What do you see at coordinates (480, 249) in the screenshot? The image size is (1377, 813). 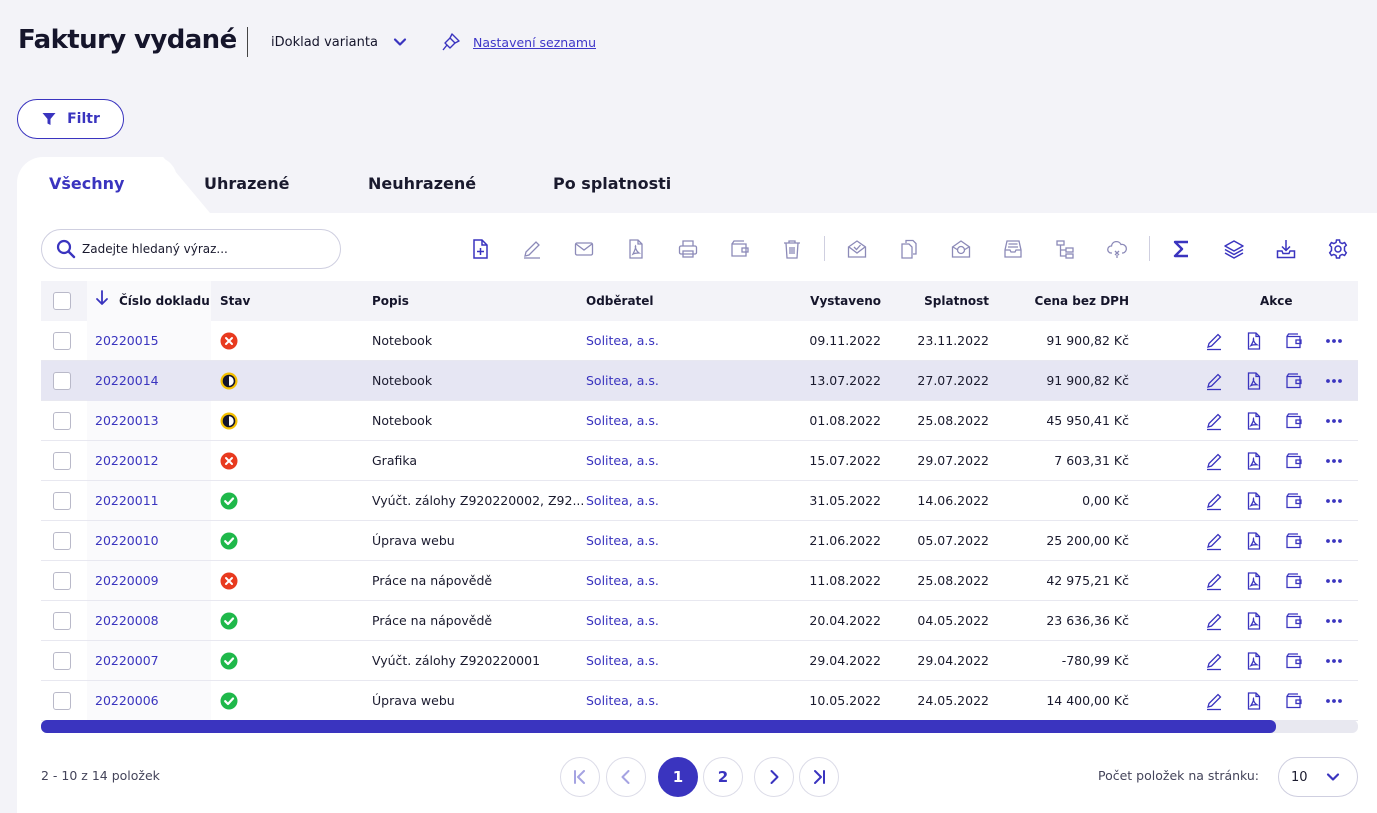 I see `new-document-button` at bounding box center [480, 249].